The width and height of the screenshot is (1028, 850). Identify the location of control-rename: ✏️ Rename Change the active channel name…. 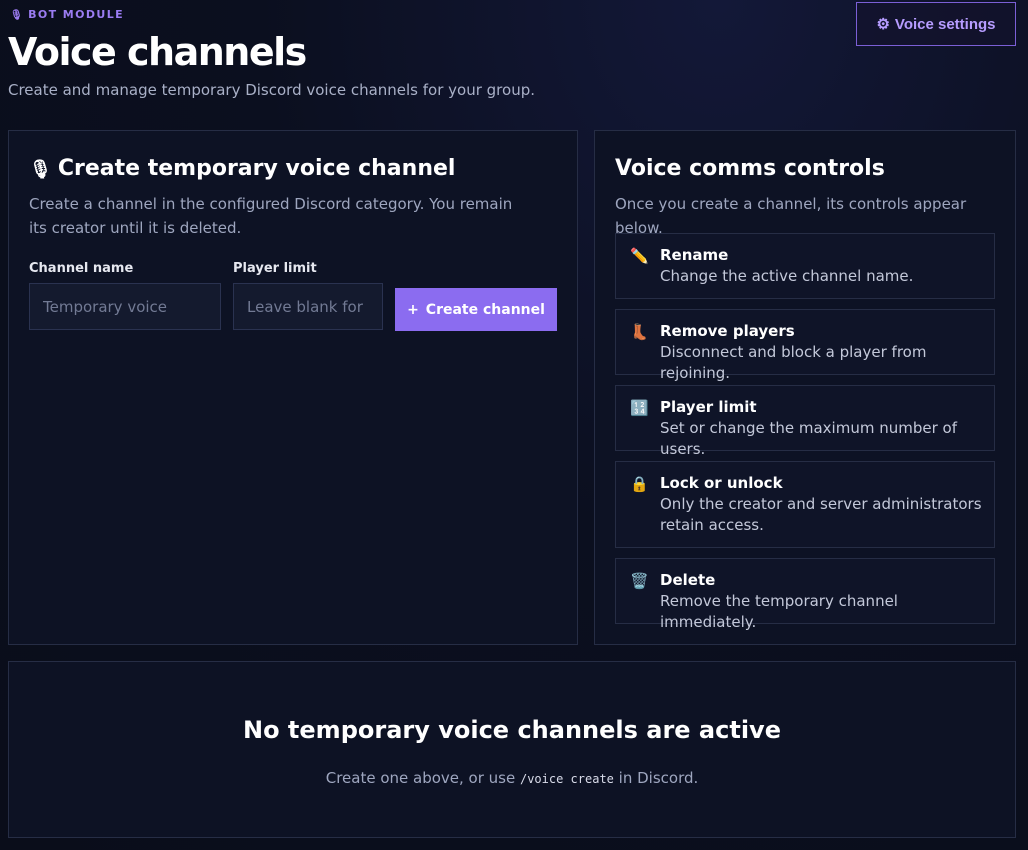
(805, 266).